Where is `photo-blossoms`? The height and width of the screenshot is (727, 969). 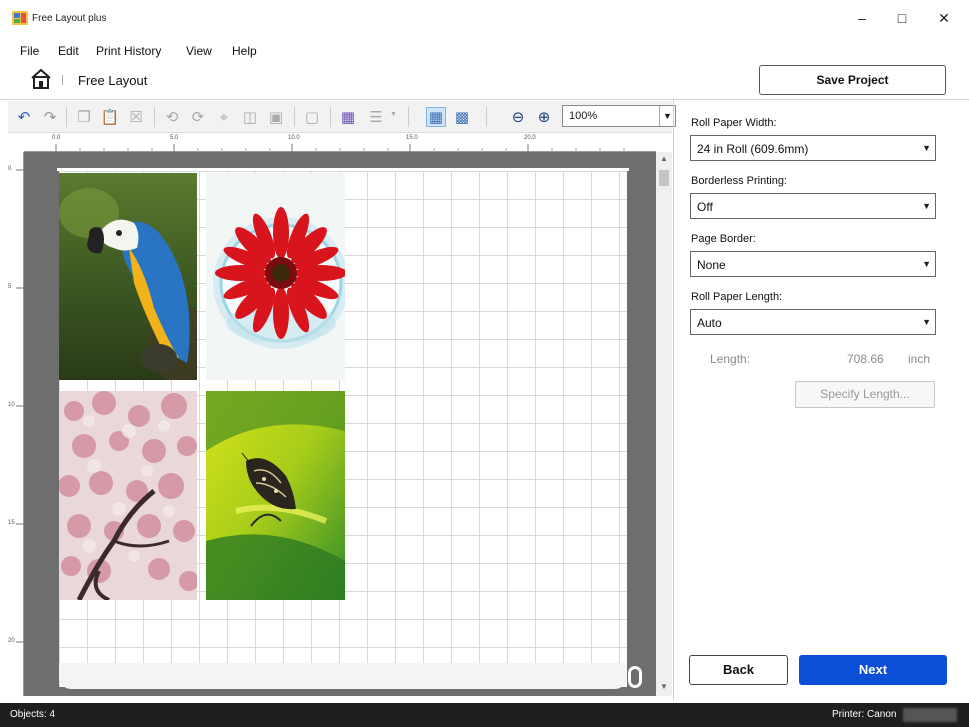
photo-blossoms is located at coordinates (128, 495).